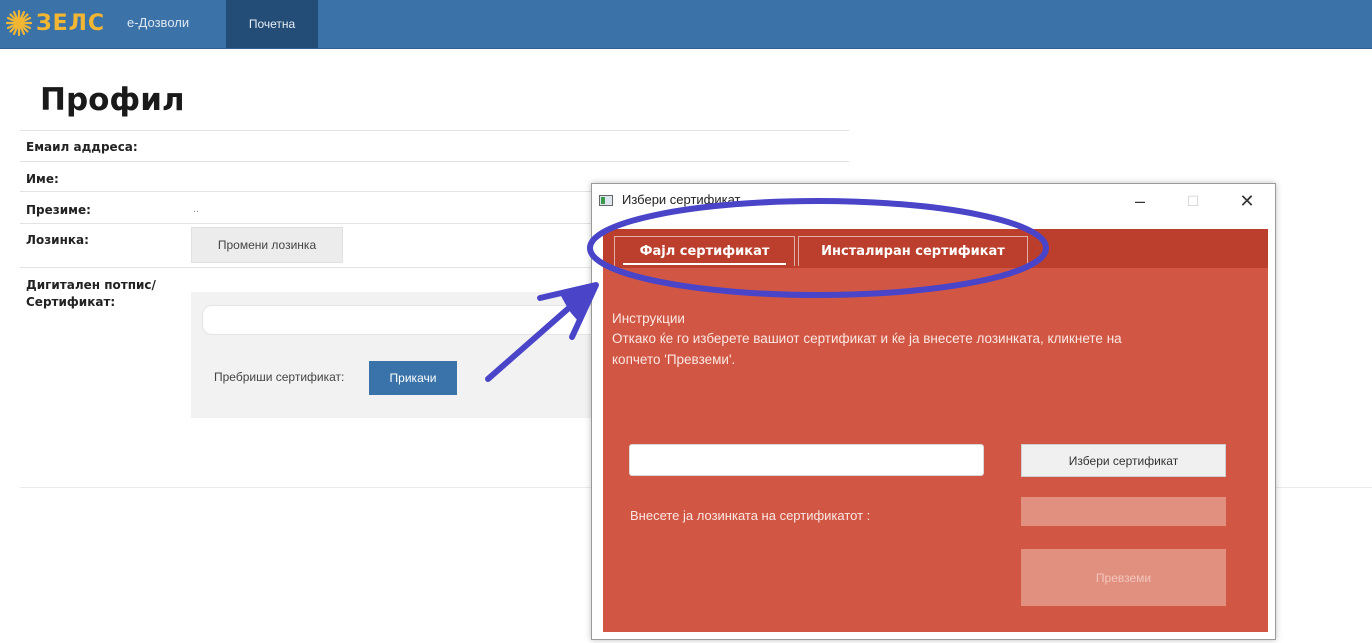 The height and width of the screenshot is (643, 1372). I want to click on highlight-ellipse, so click(818, 248).